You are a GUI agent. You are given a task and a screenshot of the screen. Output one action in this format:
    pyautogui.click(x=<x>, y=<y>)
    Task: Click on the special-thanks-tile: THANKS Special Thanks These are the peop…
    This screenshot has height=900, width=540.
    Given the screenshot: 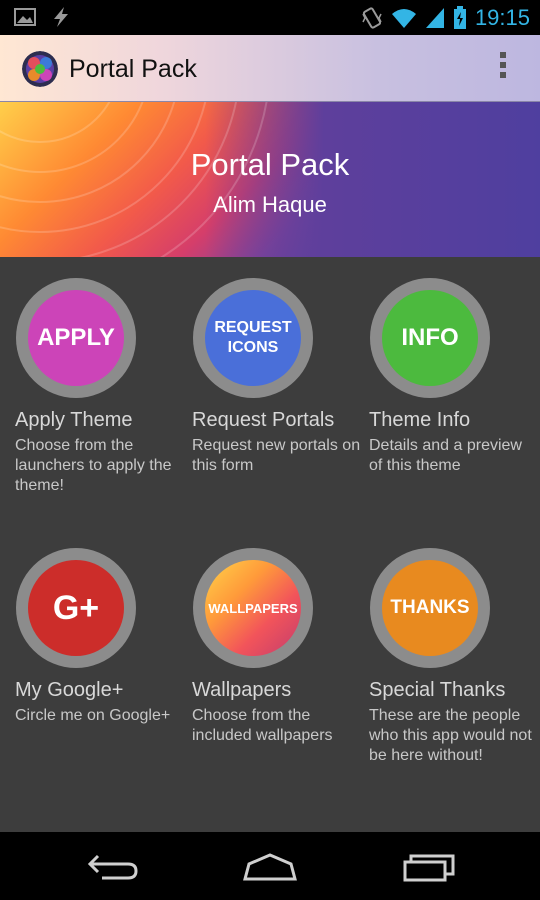 What is the action you would take?
    pyautogui.click(x=443, y=653)
    